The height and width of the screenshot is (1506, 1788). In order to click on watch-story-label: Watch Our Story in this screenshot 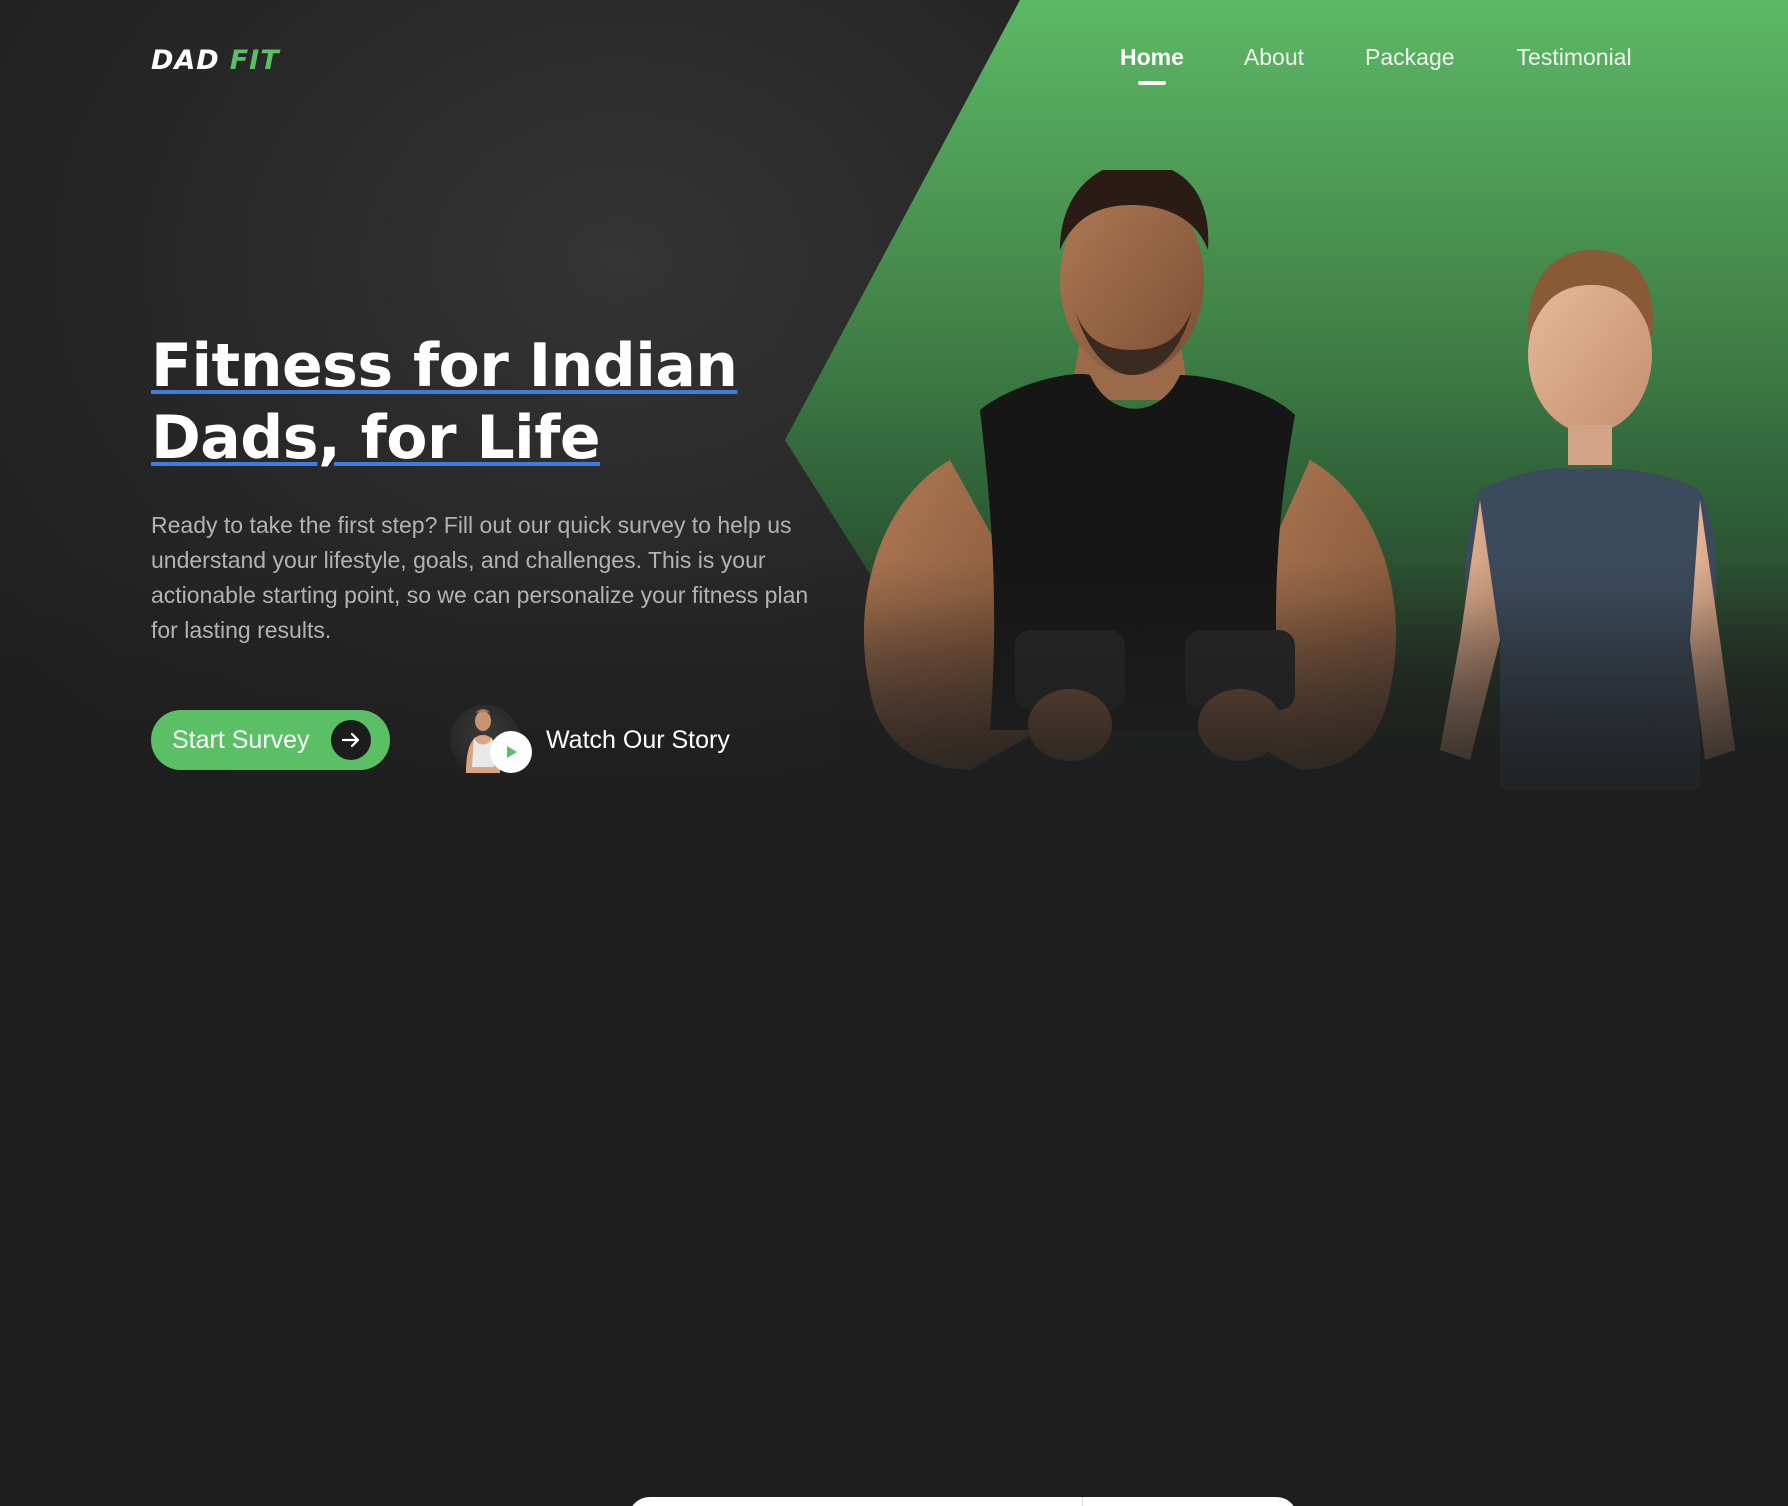, I will do `click(638, 739)`.